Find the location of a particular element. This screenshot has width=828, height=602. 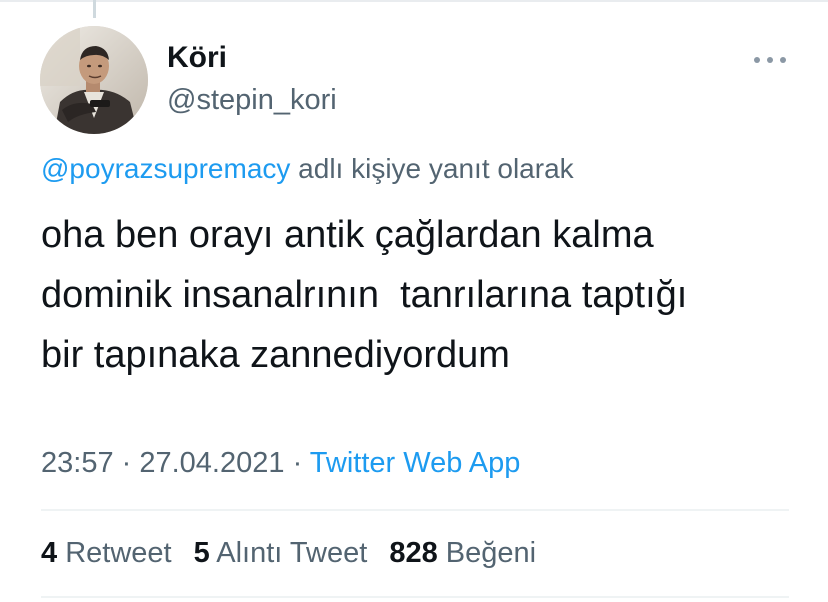

reply-context-suffix: adlı kişiye yanıt olarak is located at coordinates (432, 168).